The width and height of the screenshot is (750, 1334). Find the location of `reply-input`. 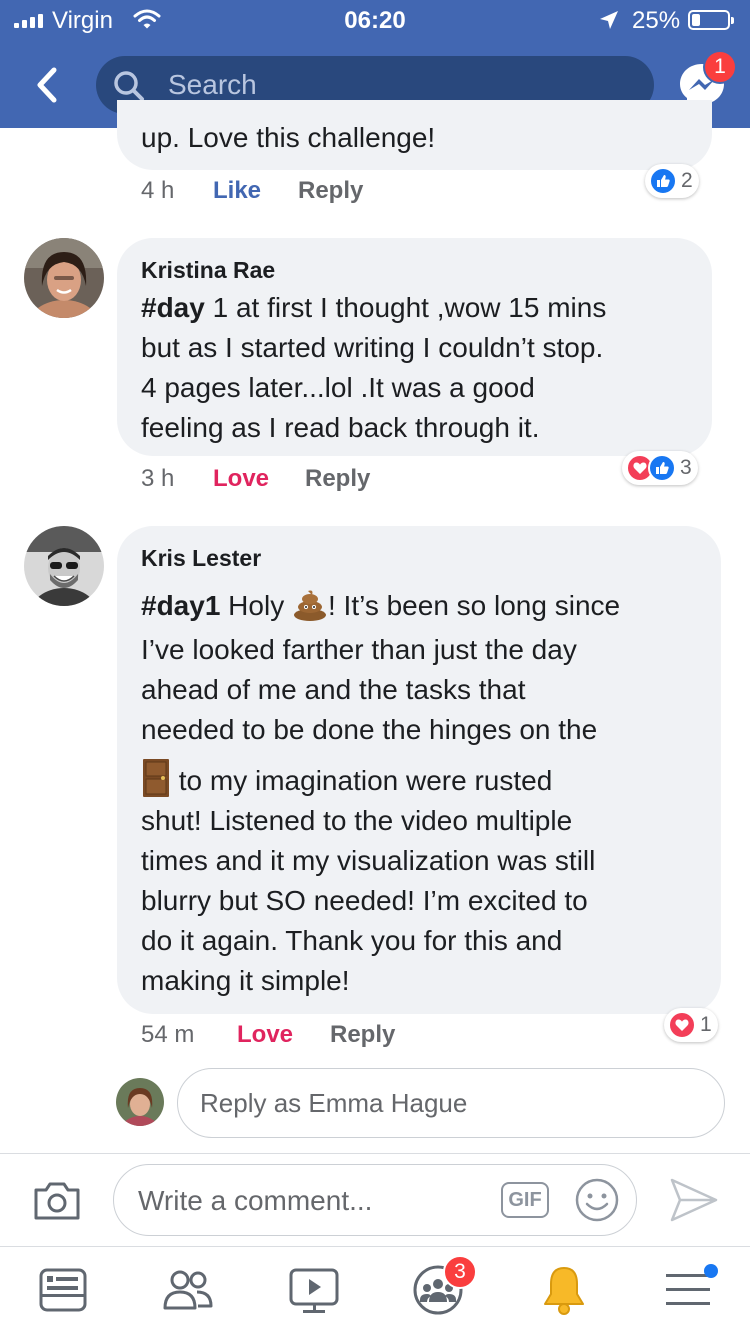

reply-input is located at coordinates (450, 1103).